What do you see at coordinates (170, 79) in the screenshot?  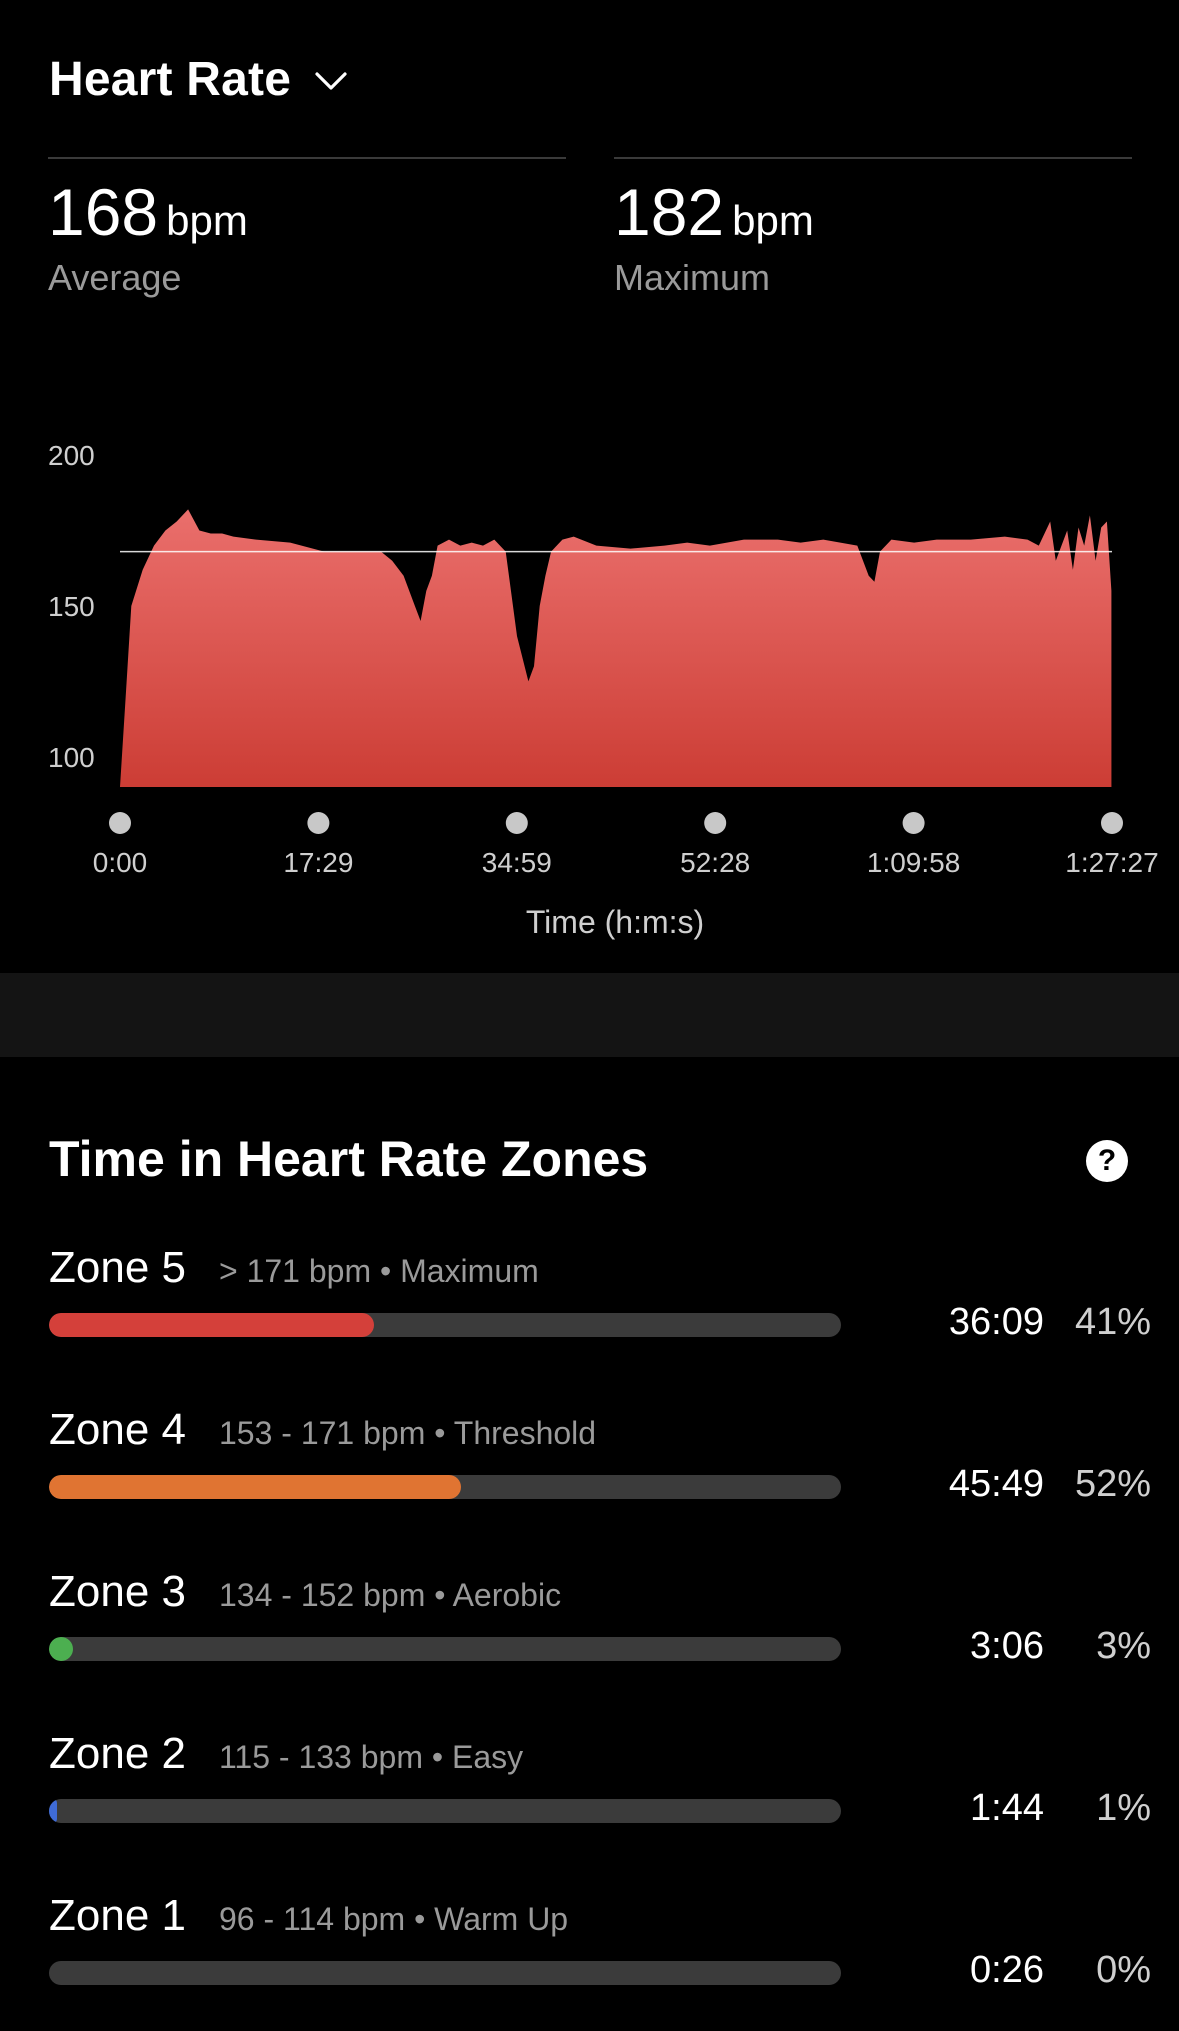 I see `page-title: Heart Rate` at bounding box center [170, 79].